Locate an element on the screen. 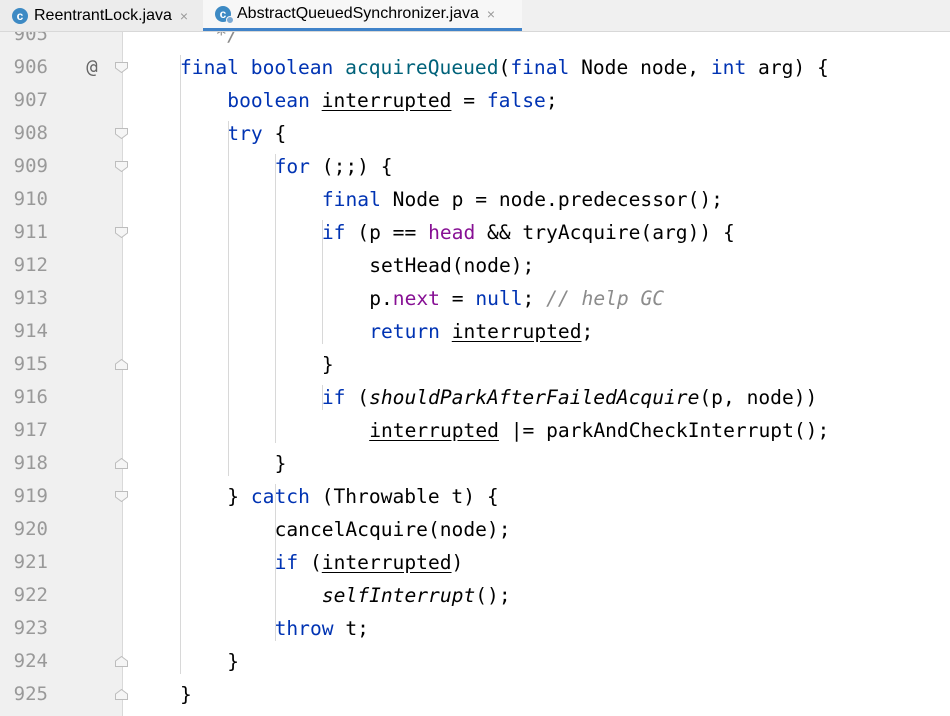  code-token: (;;) { is located at coordinates (357, 166).